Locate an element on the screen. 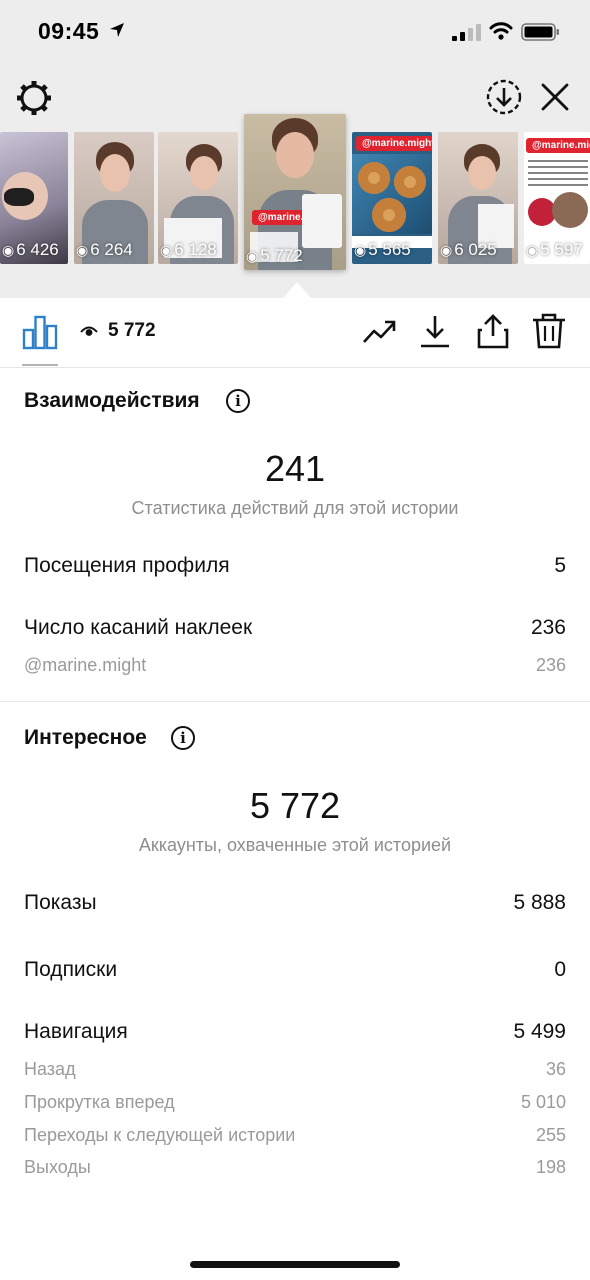 This screenshot has height=1280, width=590. sticker-taps-label: Число касаний наклеек is located at coordinates (138, 627).